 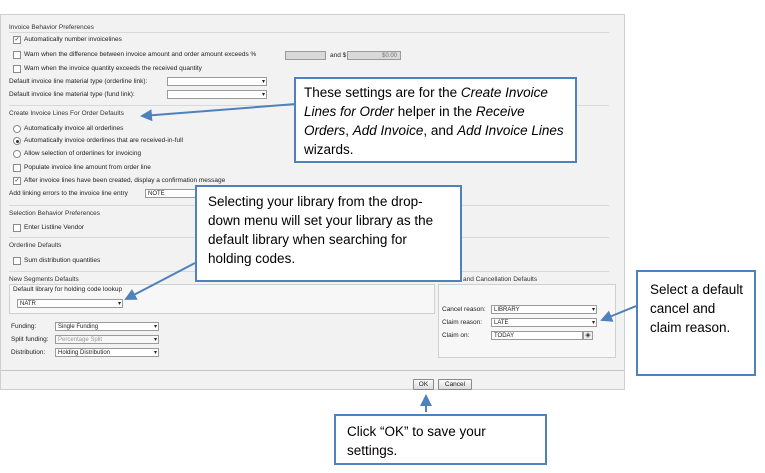 What do you see at coordinates (218, 112) in the screenshot?
I see `arrow-create-lines` at bounding box center [218, 112].